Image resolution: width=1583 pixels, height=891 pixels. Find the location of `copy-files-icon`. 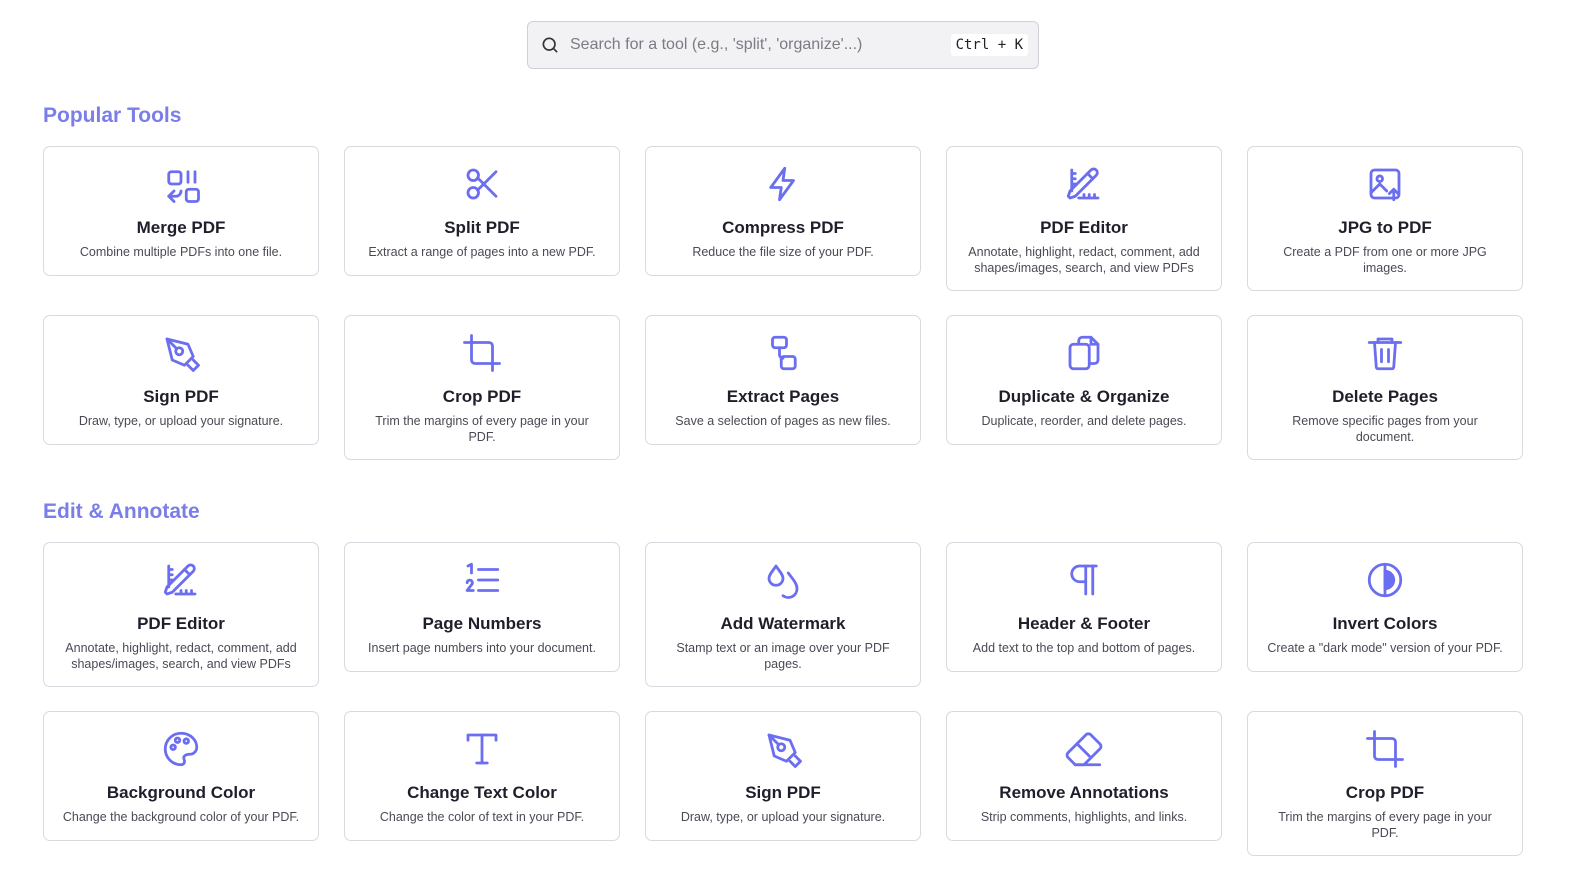

copy-files-icon is located at coordinates (1084, 353).